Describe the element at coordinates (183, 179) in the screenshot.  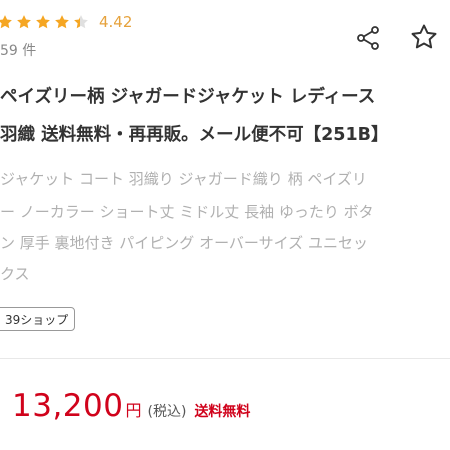
I see `product-tags-line-1: ジャケット コート 羽織り ジャガード織り 柄 ペイズリ` at that location.